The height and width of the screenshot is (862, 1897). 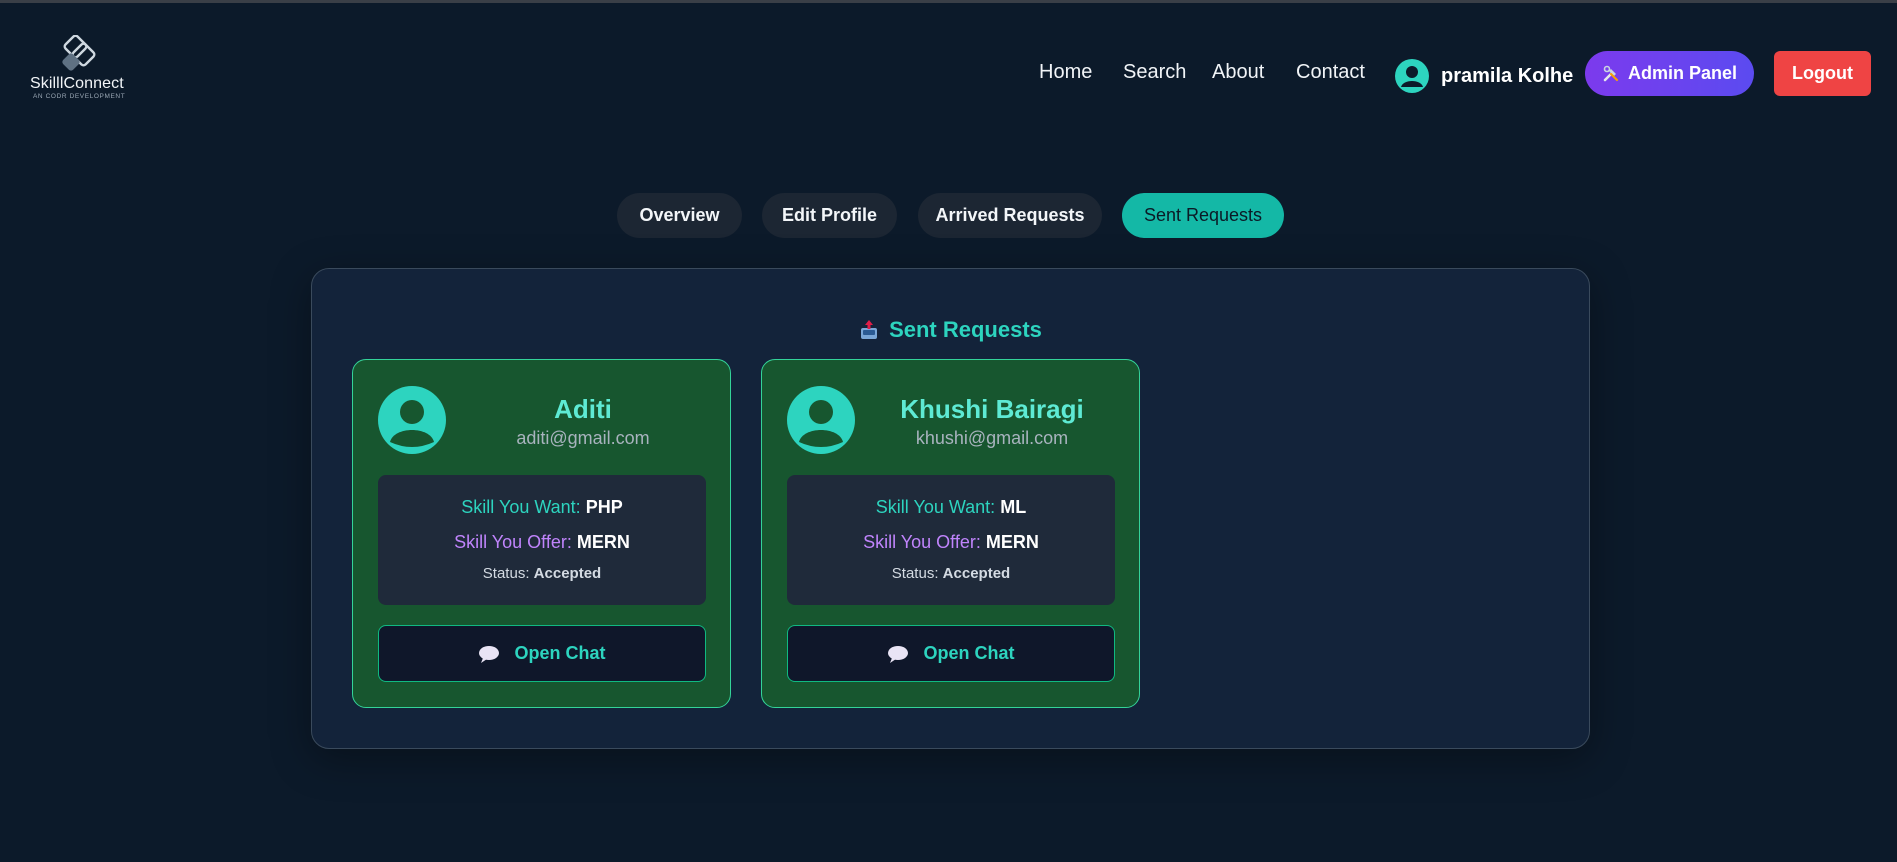 What do you see at coordinates (1154, 72) in the screenshot?
I see `nav-search-link: Search` at bounding box center [1154, 72].